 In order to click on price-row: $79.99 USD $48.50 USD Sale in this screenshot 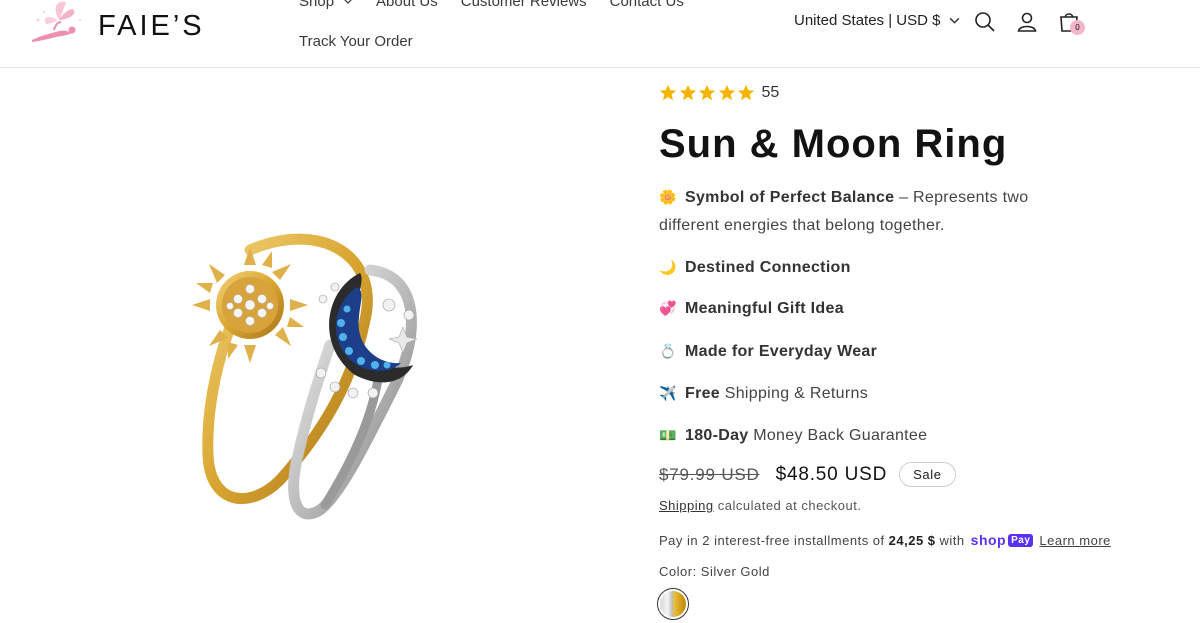, I will do `click(807, 474)`.